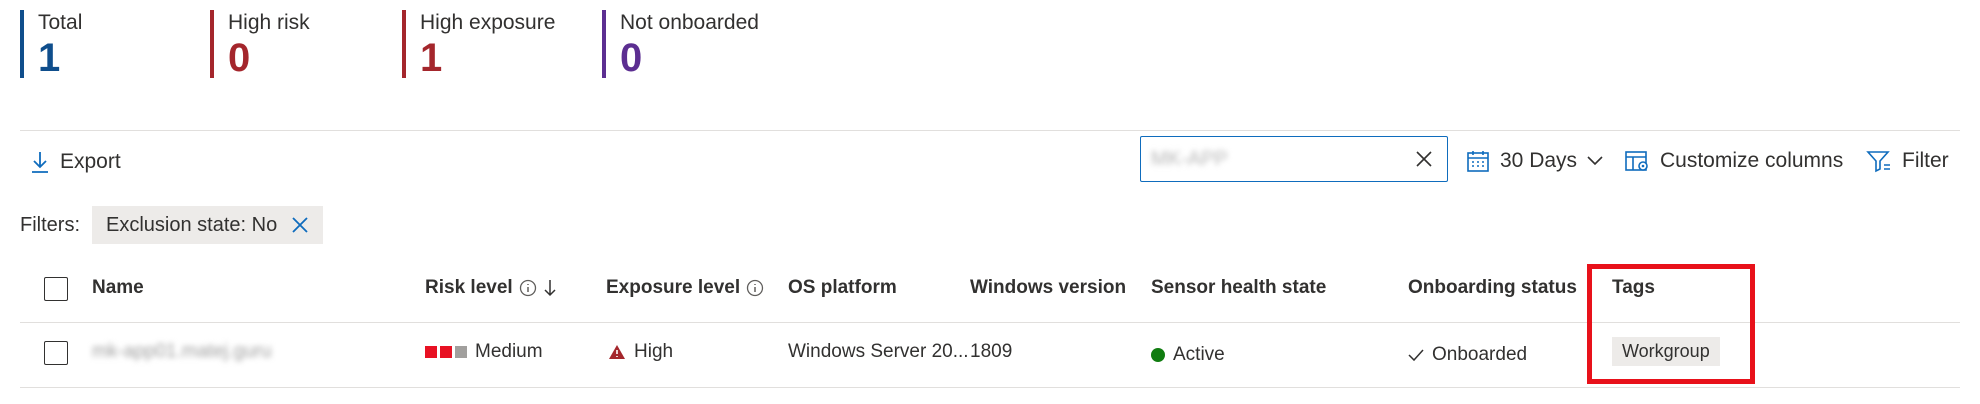 Image resolution: width=1980 pixels, height=404 pixels. I want to click on device-name: mk-app01.matej.guru, so click(182, 351).